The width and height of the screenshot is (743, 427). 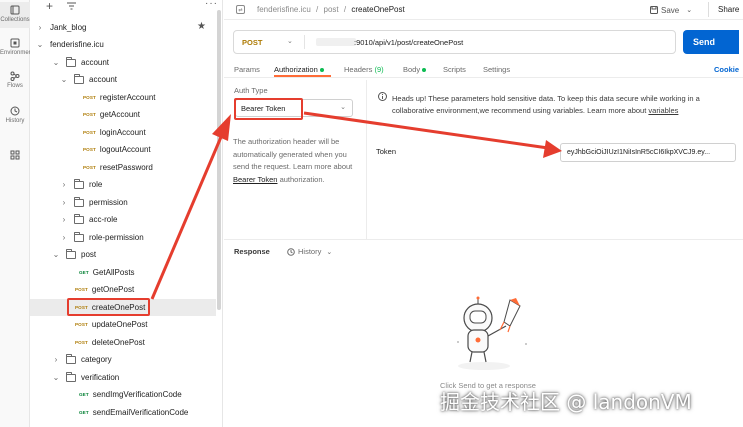 What do you see at coordinates (671, 10) in the screenshot?
I see `save-button: Save ⌄` at bounding box center [671, 10].